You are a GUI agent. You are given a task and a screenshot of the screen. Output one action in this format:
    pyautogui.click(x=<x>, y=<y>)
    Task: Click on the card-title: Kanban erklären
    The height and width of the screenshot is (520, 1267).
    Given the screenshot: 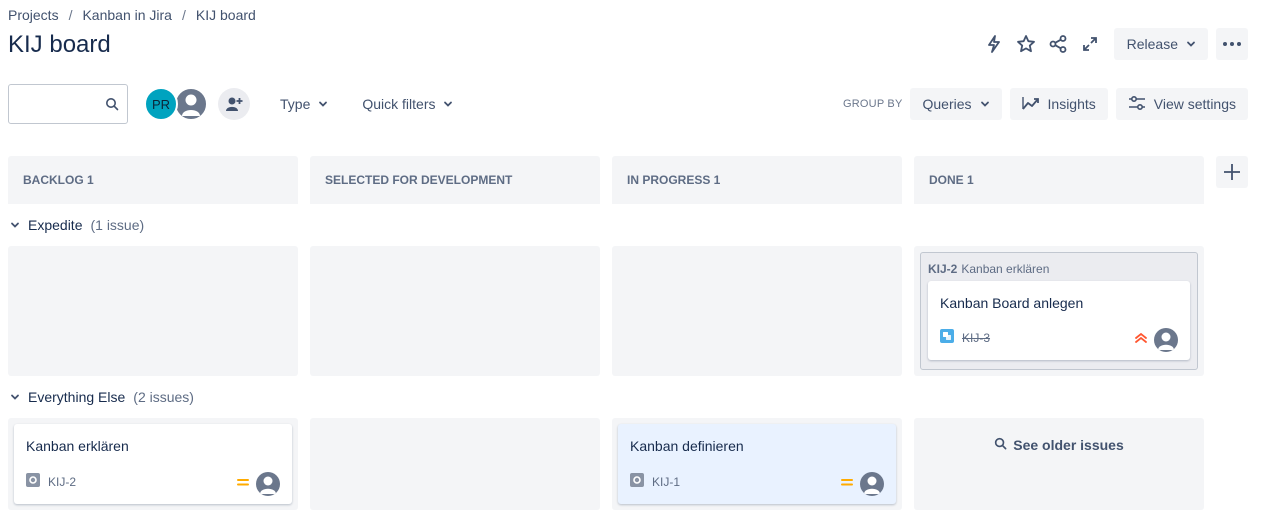 What is the action you would take?
    pyautogui.click(x=77, y=446)
    